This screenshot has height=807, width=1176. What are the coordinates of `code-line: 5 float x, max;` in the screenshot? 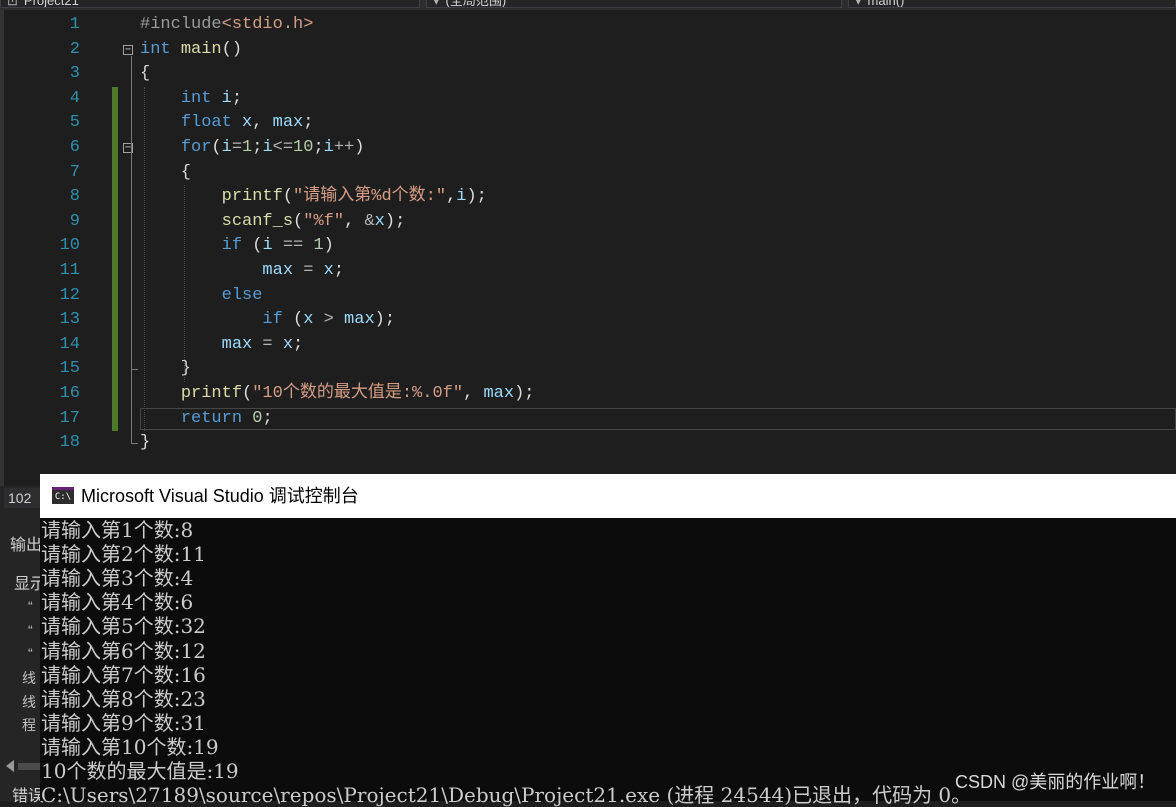 It's located at (588, 123).